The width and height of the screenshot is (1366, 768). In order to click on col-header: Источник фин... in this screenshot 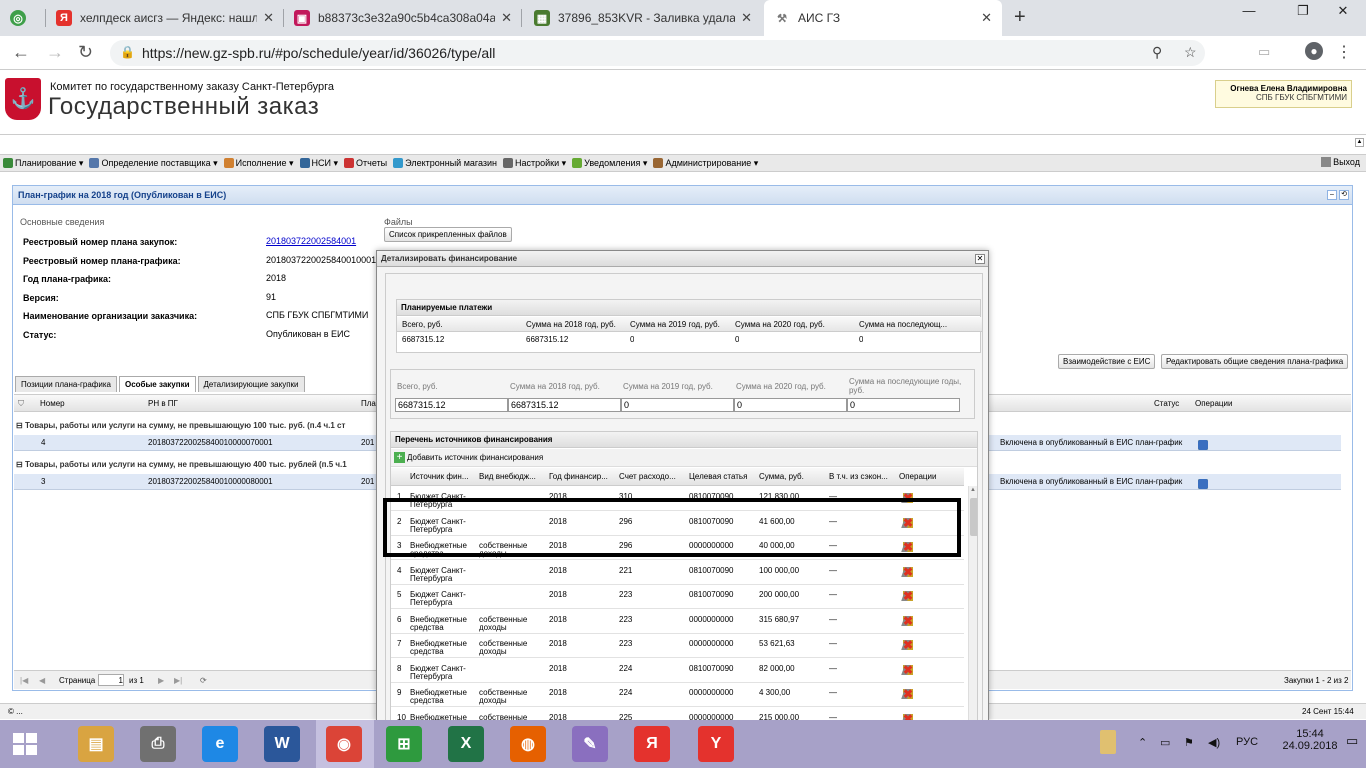, I will do `click(442, 476)`.